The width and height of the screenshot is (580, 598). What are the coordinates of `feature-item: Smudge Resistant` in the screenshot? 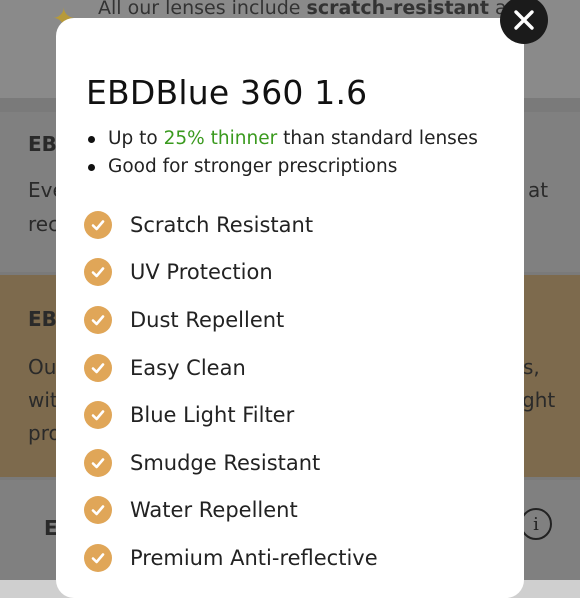 It's located at (231, 463).